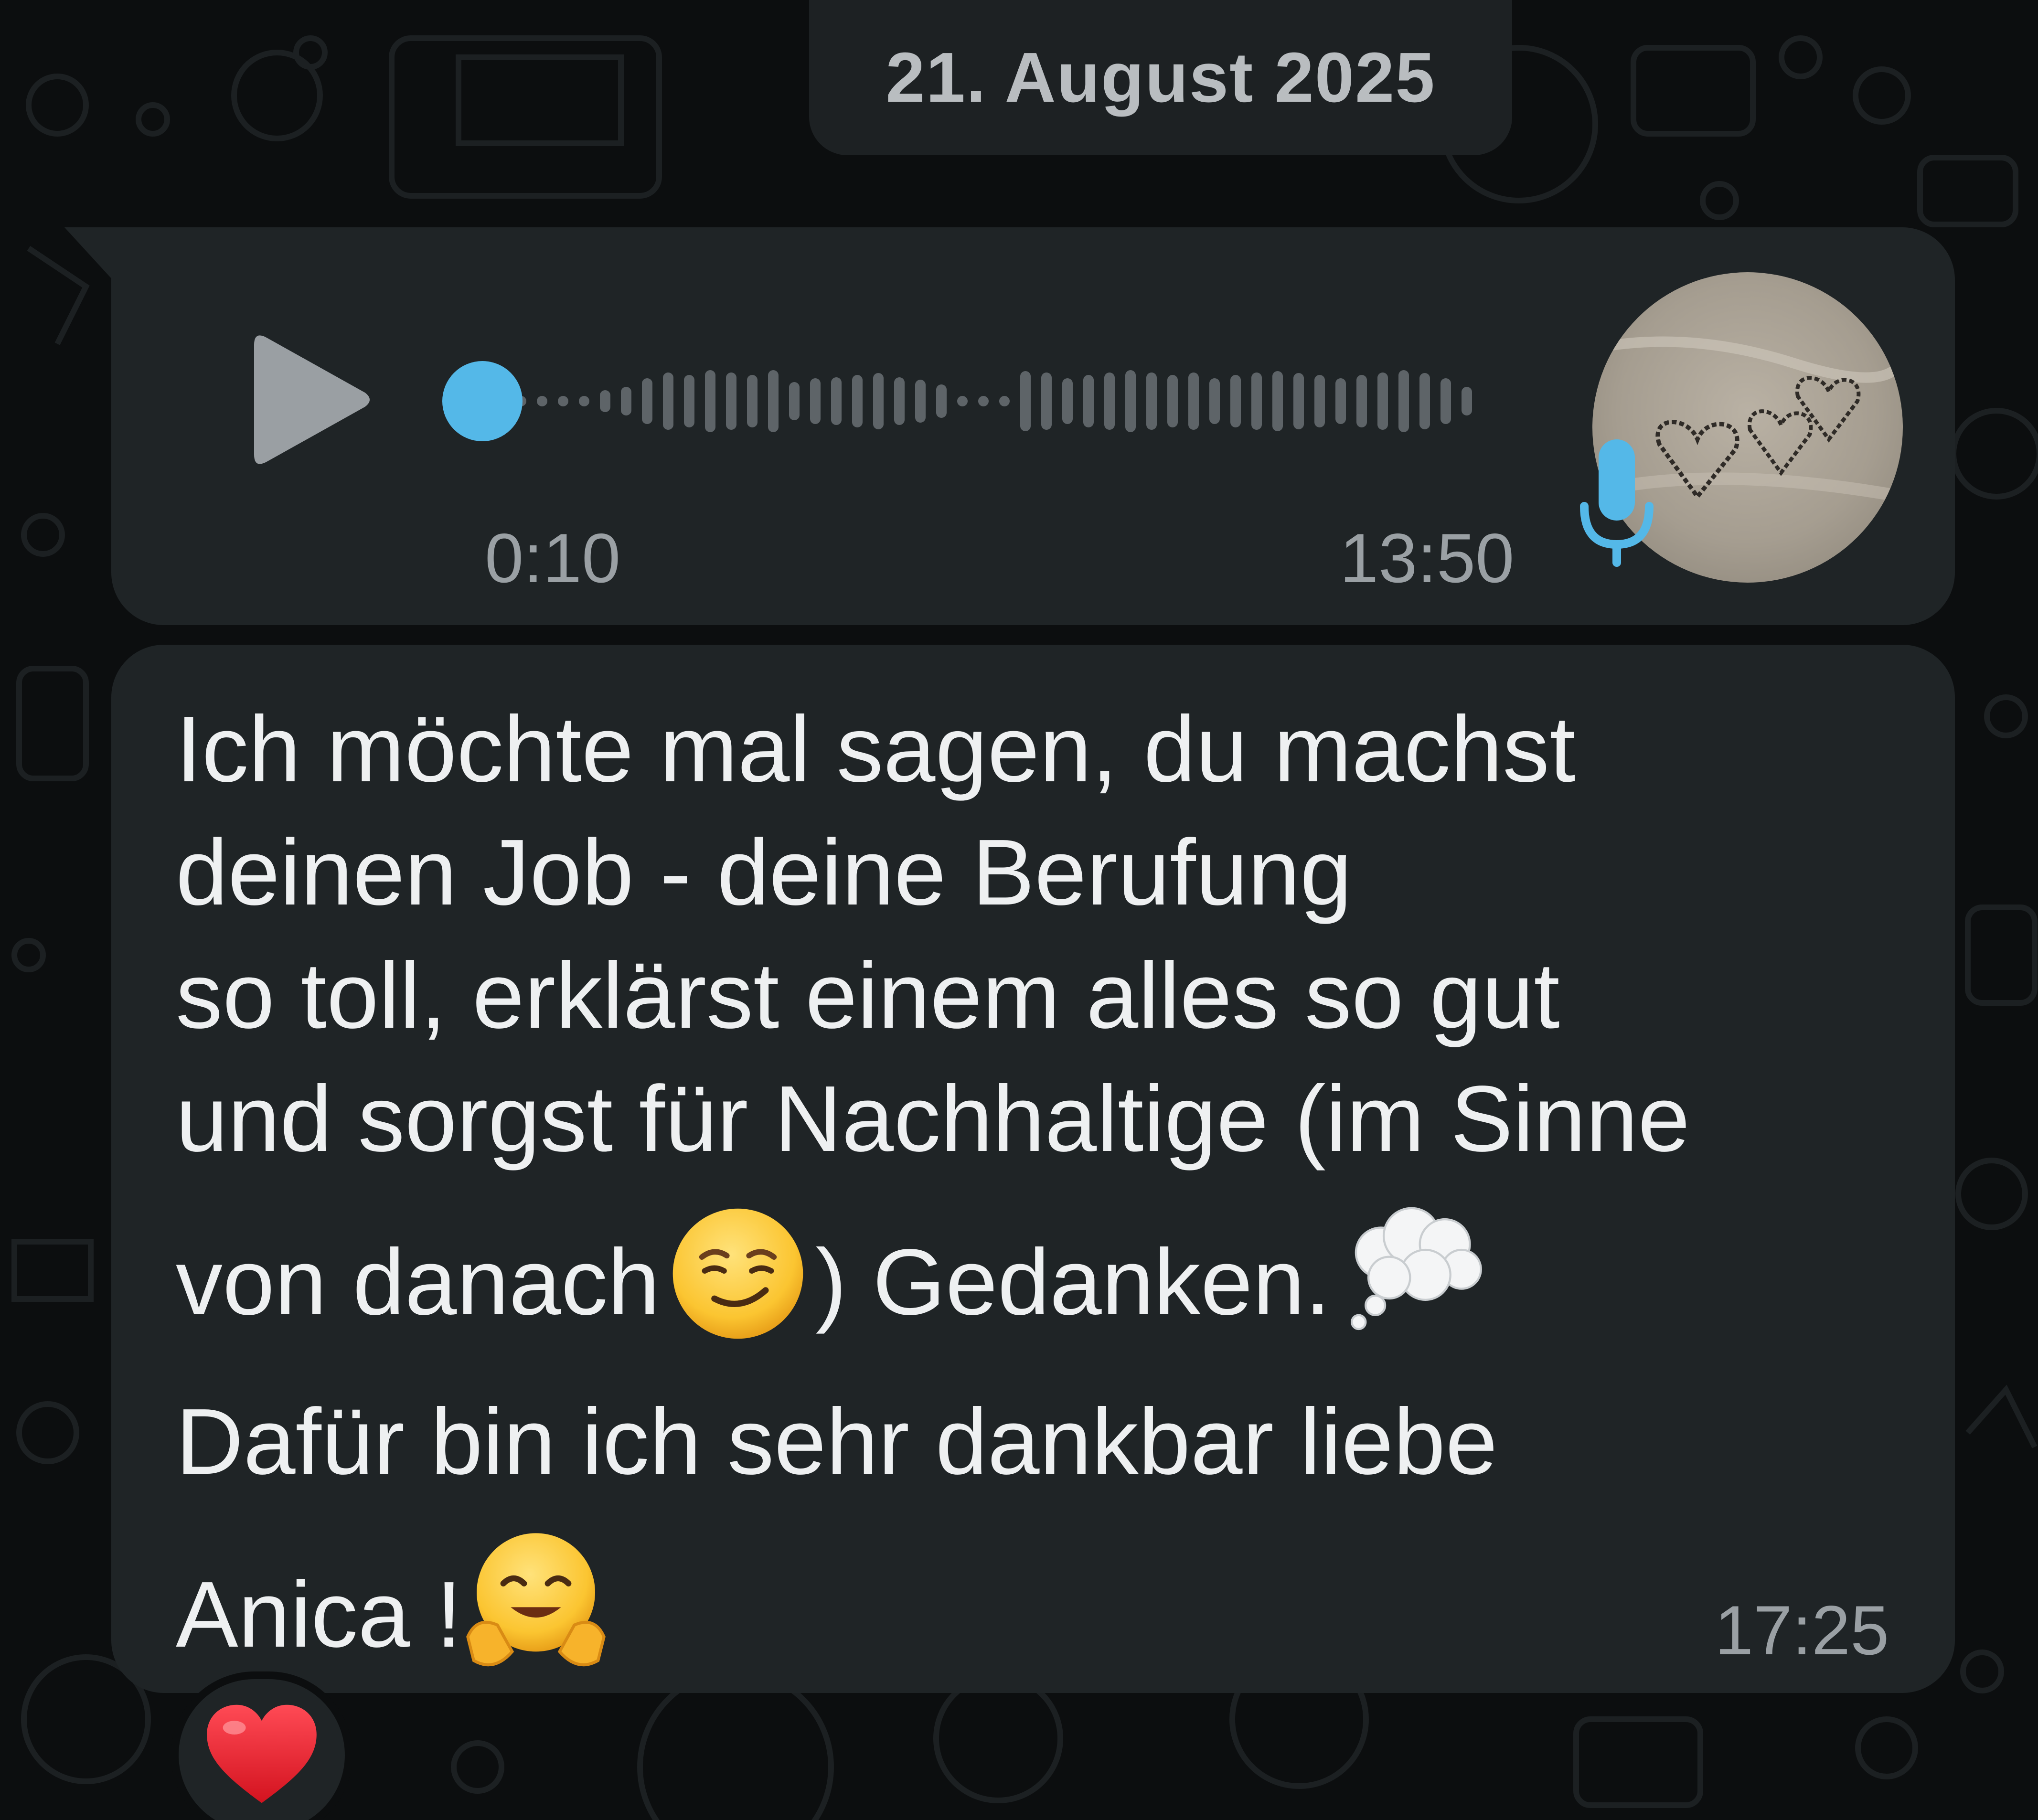 The image size is (2038, 1820). Describe the element at coordinates (738, 1288) in the screenshot. I see `smirking-face-icon` at that location.